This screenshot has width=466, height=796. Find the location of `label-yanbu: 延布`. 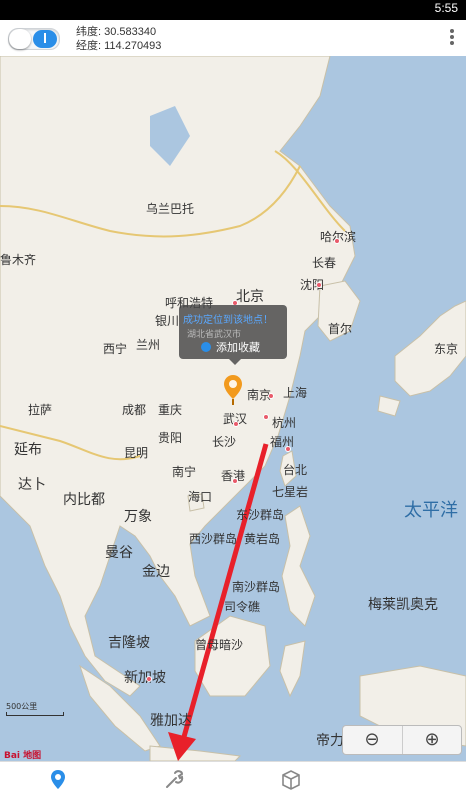

label-yanbu: 延布 is located at coordinates (28, 449).